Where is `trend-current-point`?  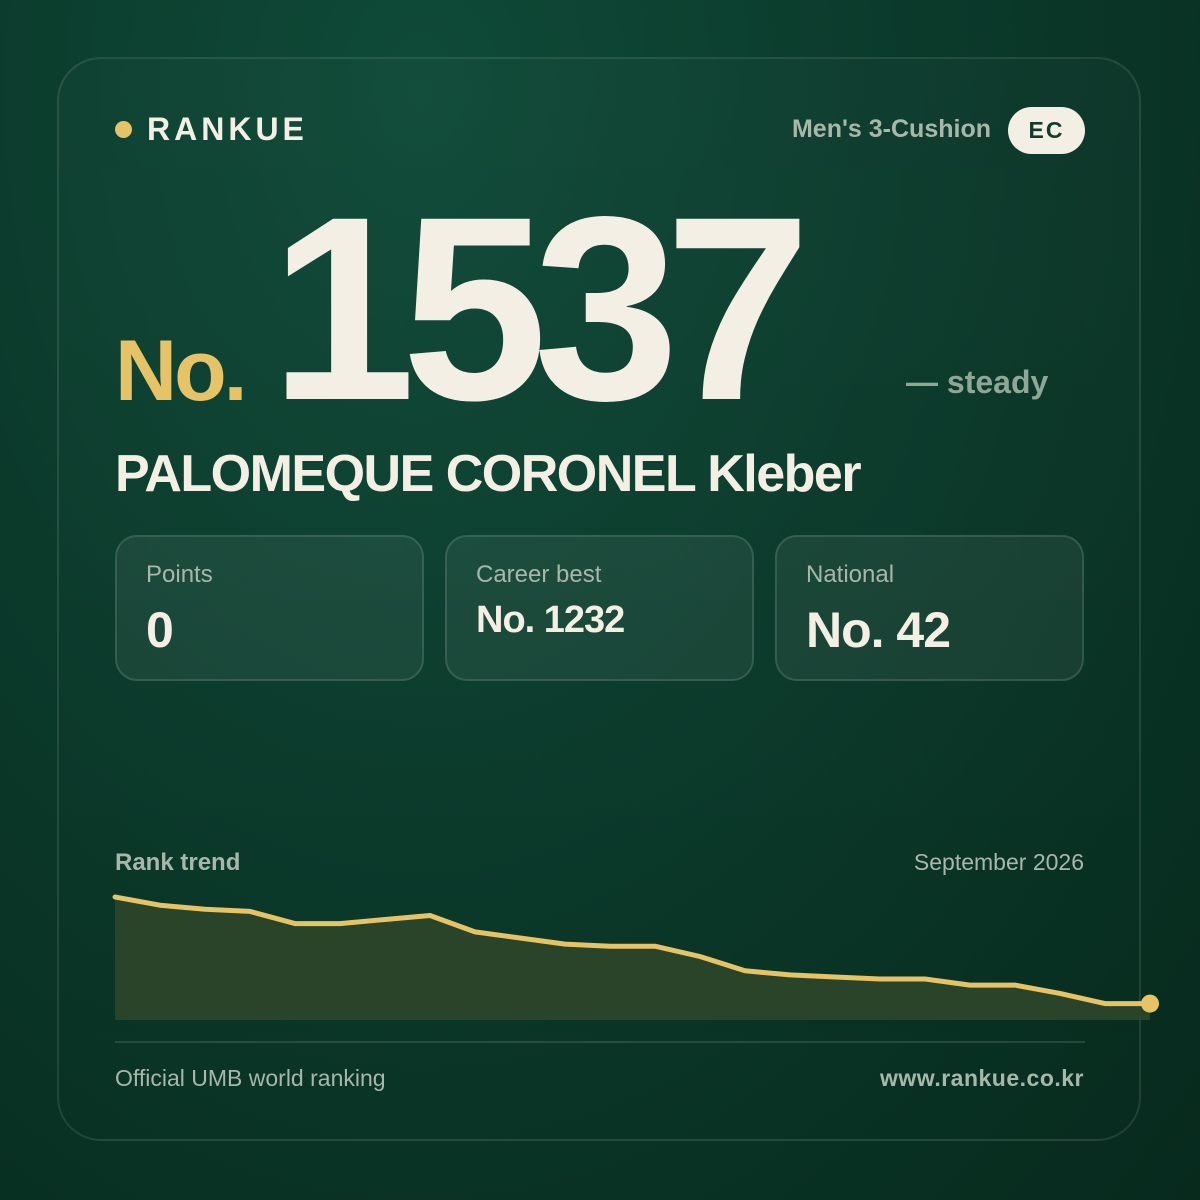 trend-current-point is located at coordinates (1150, 1003).